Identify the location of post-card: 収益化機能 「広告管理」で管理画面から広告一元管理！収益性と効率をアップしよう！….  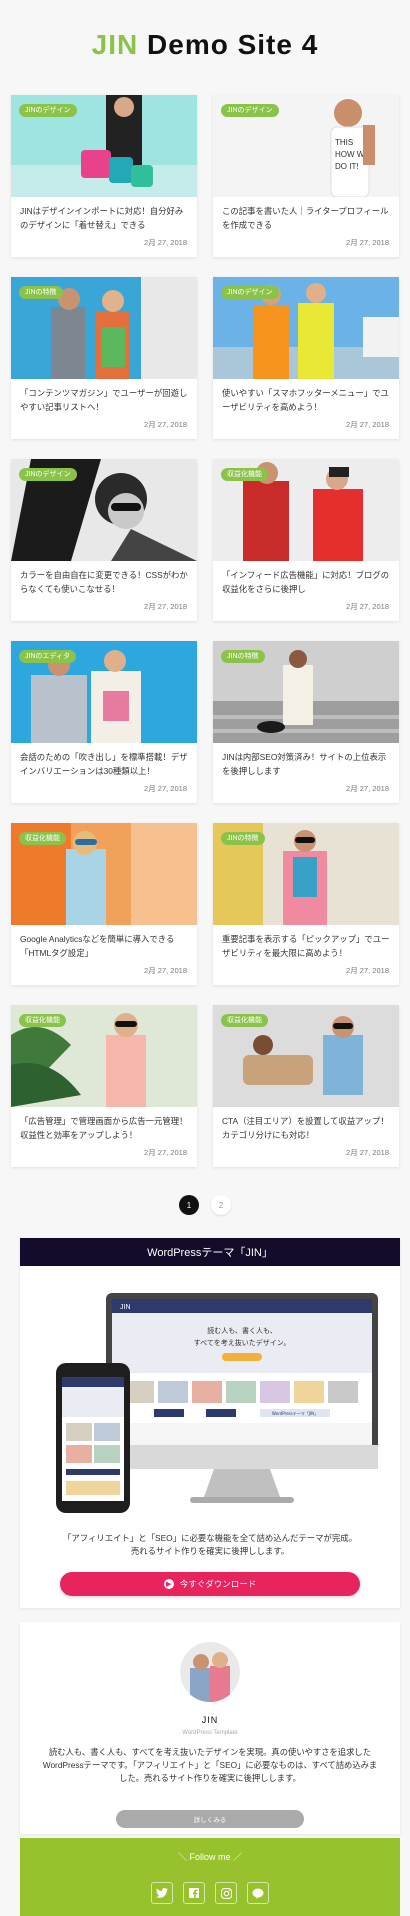
(104, 1086).